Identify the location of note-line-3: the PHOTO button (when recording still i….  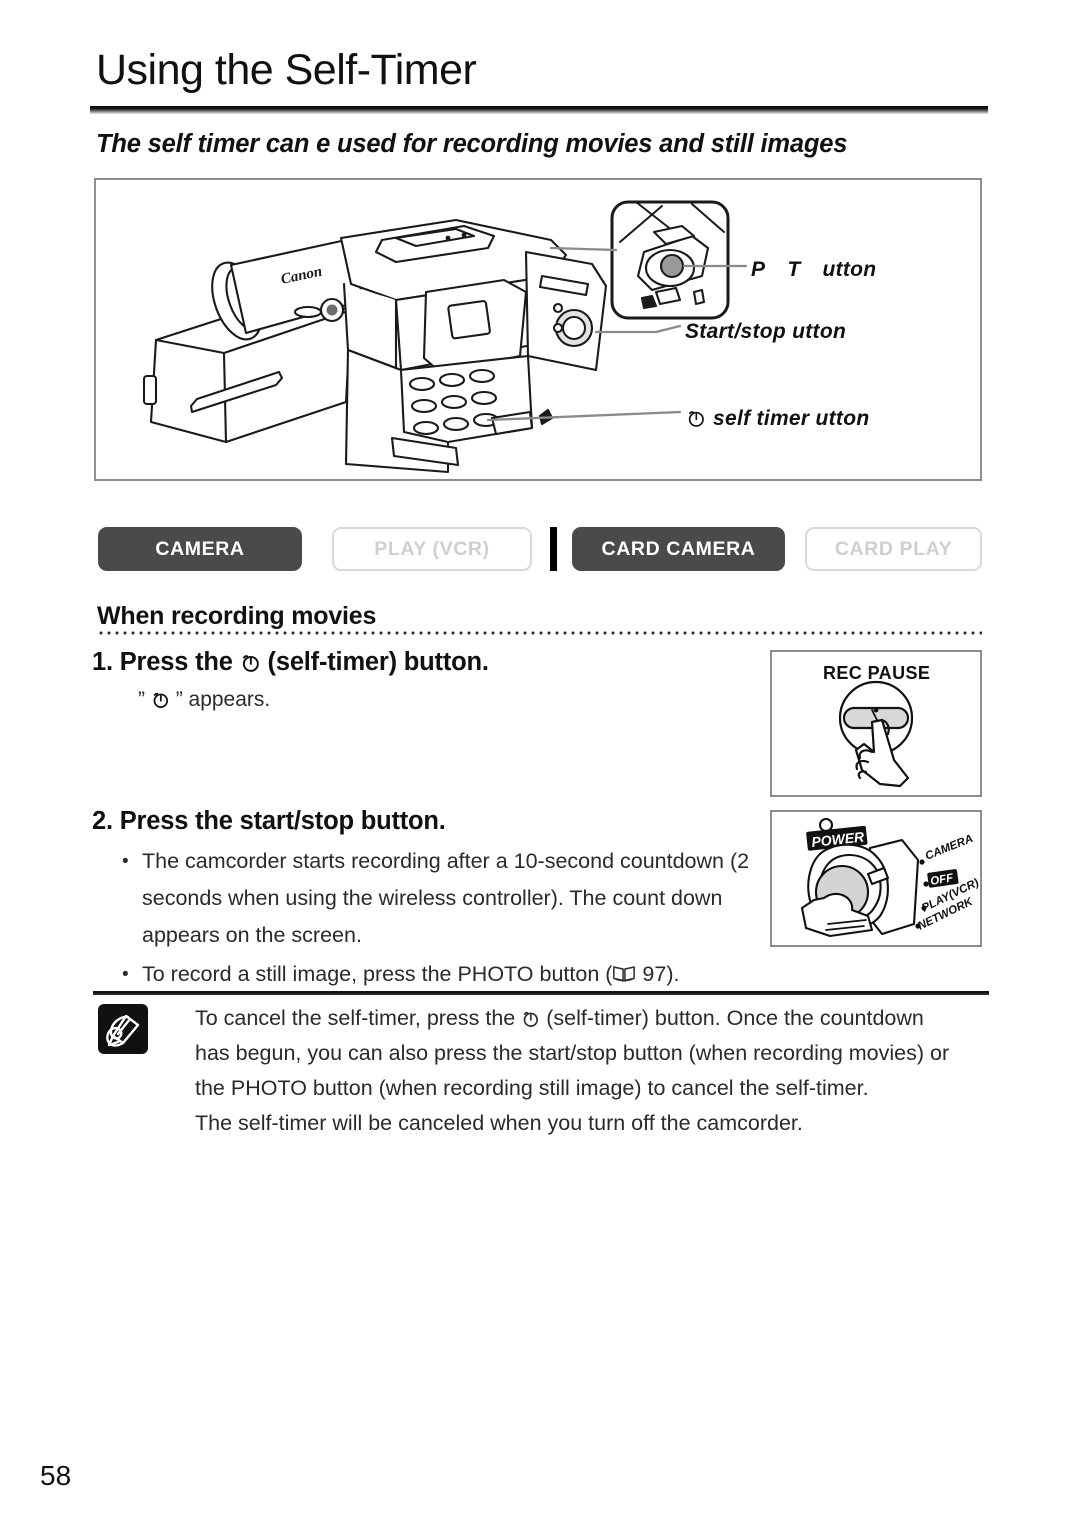
(532, 1088).